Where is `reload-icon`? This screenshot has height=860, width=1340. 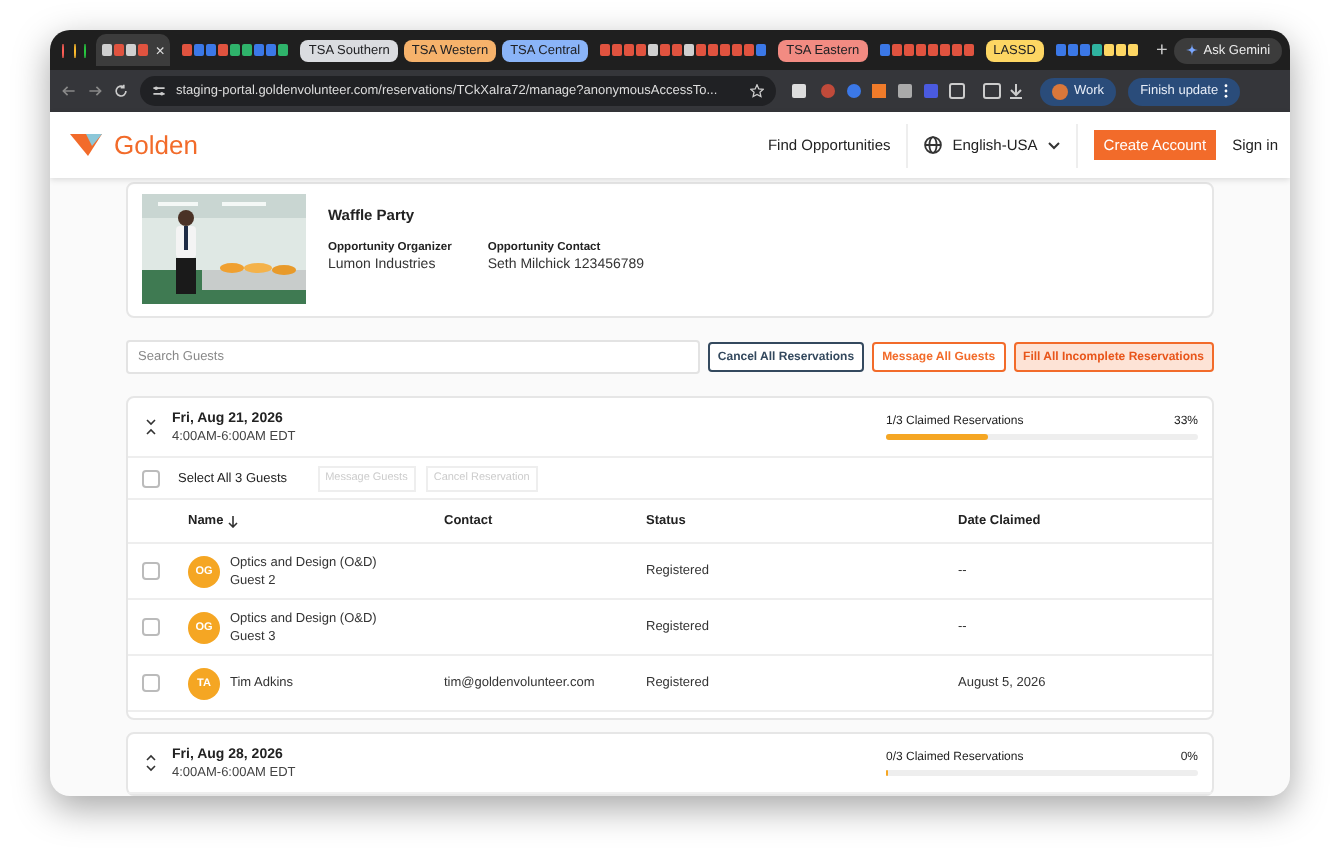 reload-icon is located at coordinates (121, 91).